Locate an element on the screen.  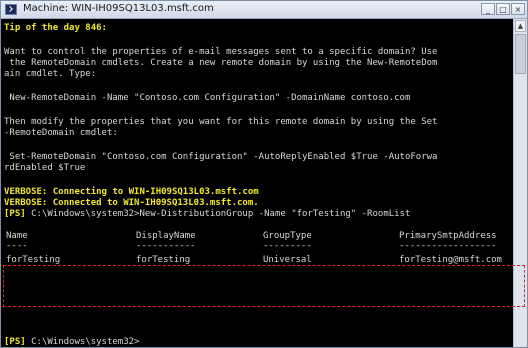
example-command: rdEnabled $True is located at coordinates (45, 168).